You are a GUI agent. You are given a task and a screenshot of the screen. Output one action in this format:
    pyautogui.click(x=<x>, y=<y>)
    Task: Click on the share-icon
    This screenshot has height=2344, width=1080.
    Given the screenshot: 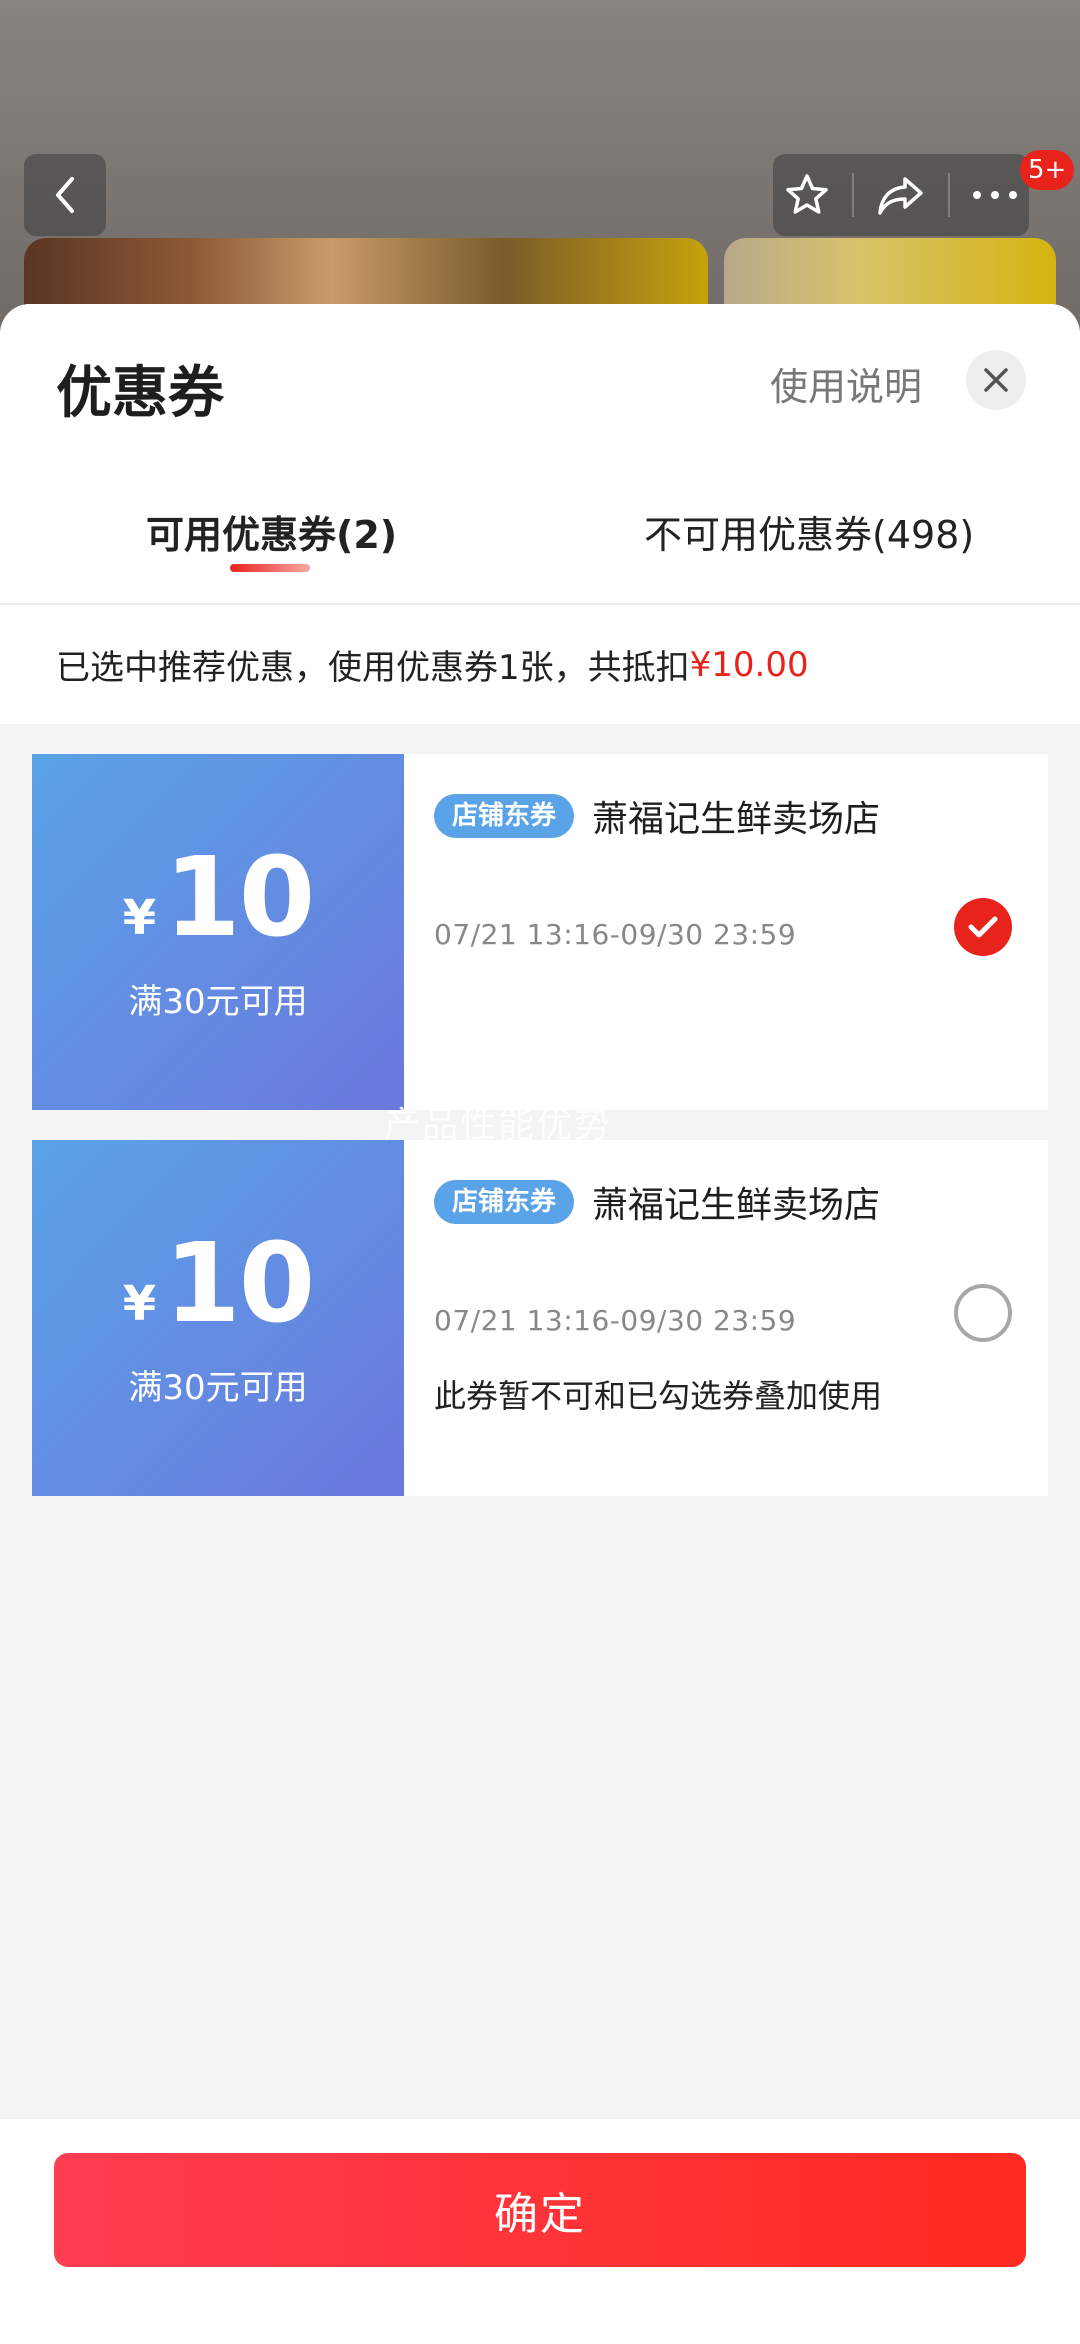 What is the action you would take?
    pyautogui.click(x=900, y=196)
    